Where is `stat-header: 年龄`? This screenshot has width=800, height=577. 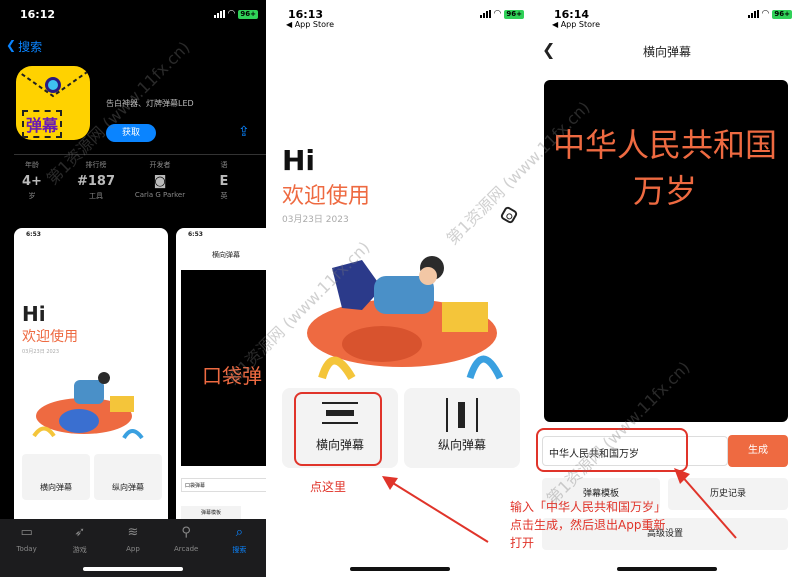
stat-header: 年龄 is located at coordinates (32, 165).